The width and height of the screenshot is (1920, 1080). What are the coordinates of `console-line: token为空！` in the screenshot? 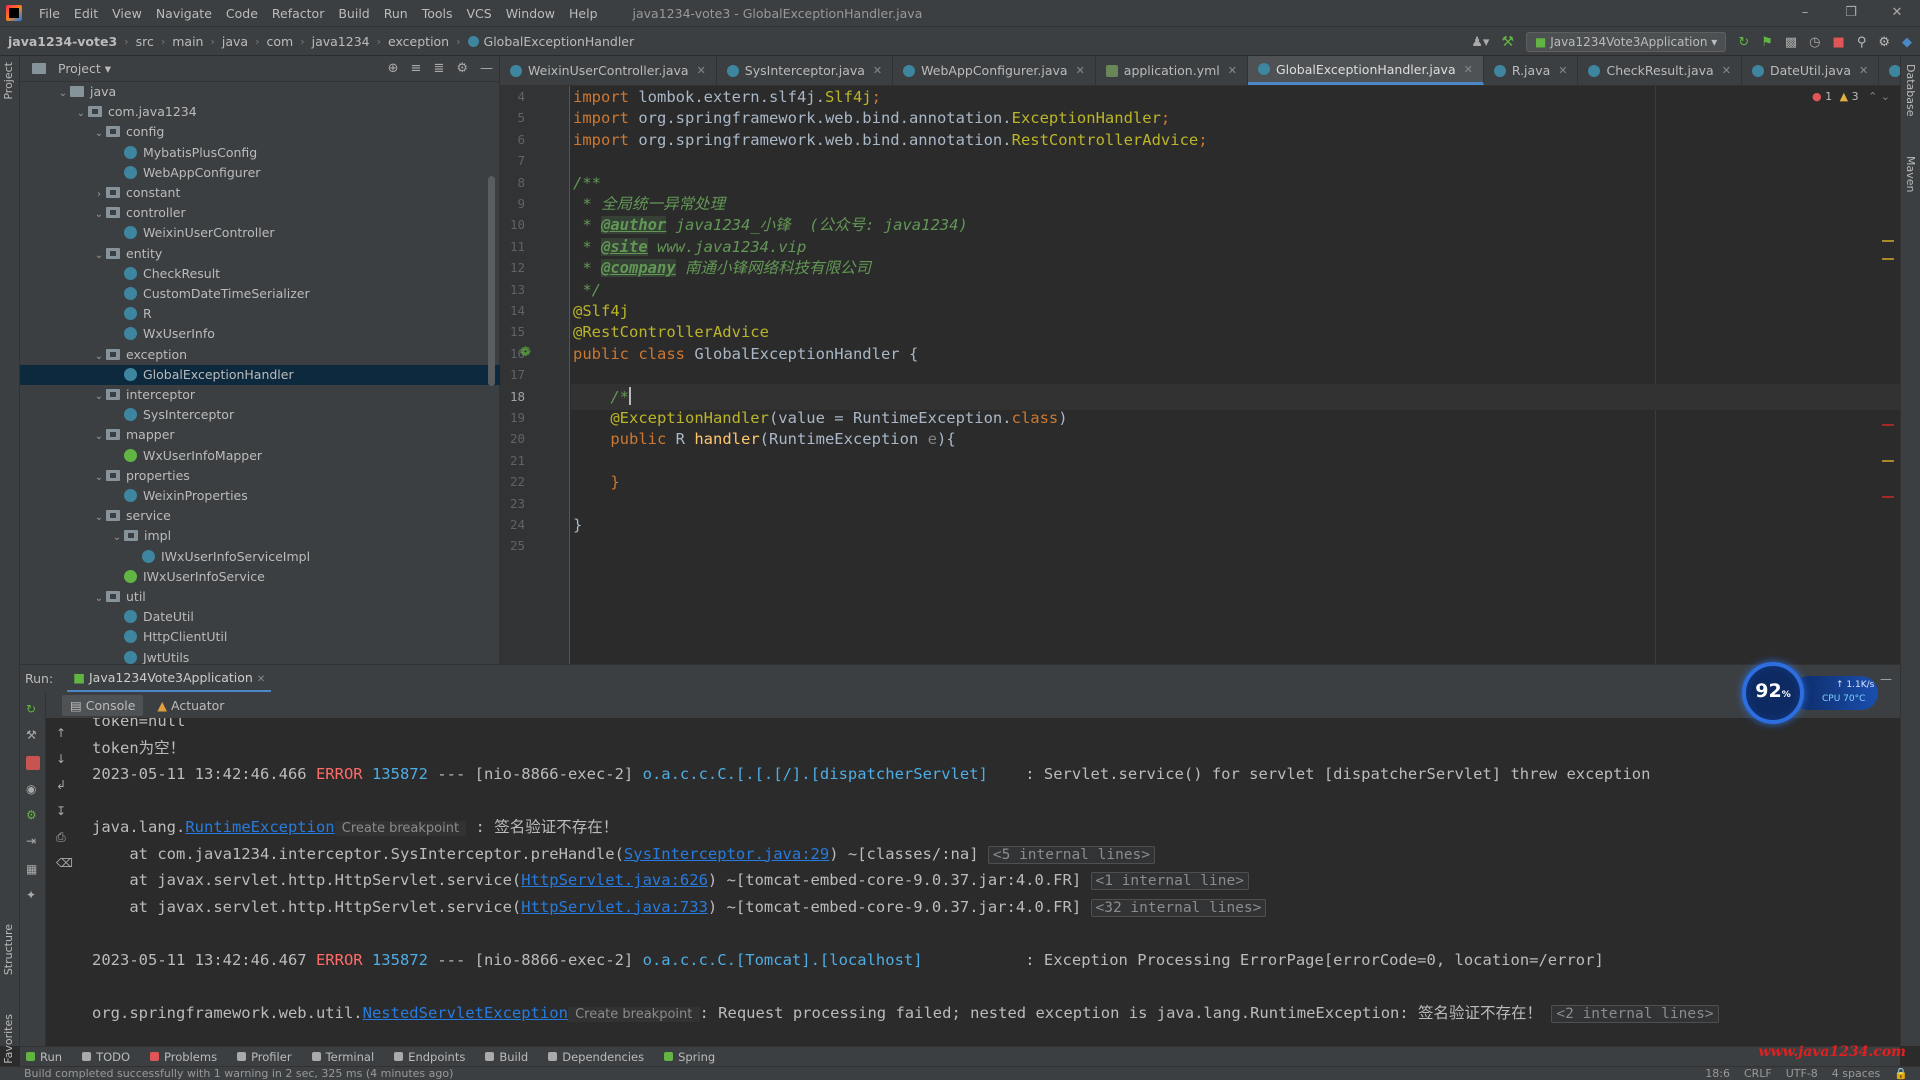 It's located at (138, 748).